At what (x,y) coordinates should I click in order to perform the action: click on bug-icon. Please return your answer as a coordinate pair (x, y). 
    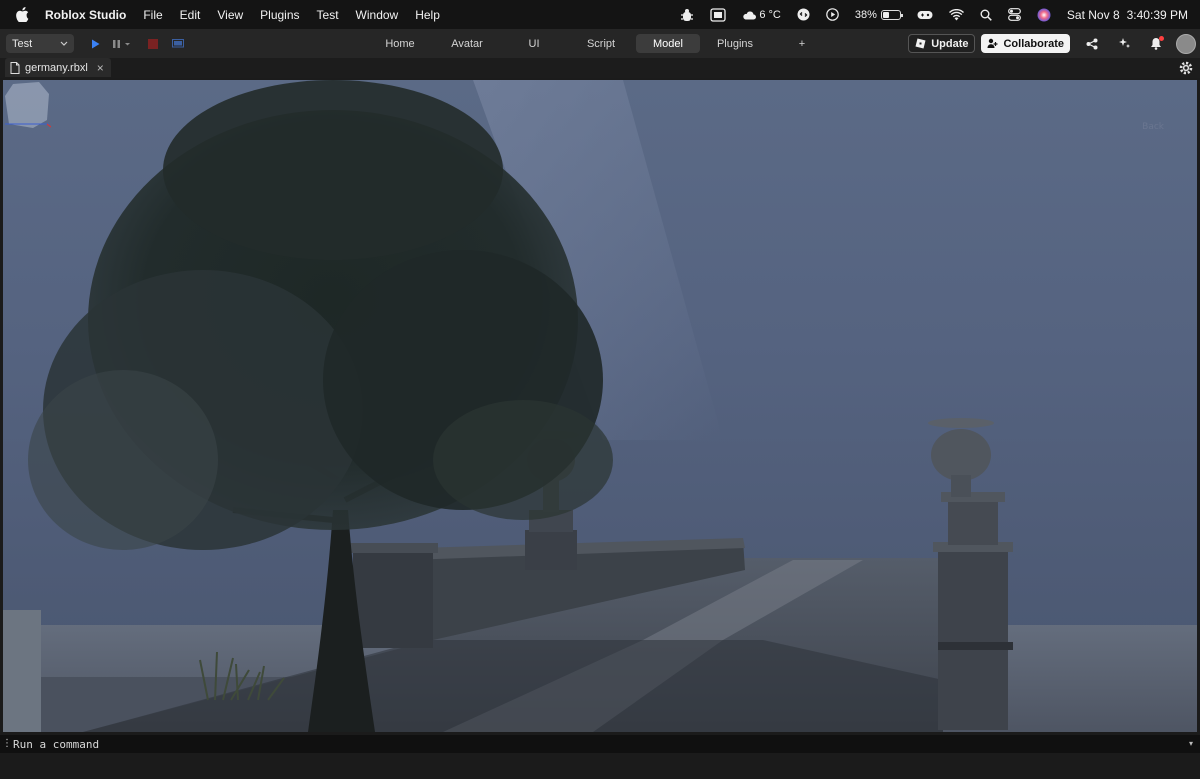
    Looking at the image, I should click on (687, 14).